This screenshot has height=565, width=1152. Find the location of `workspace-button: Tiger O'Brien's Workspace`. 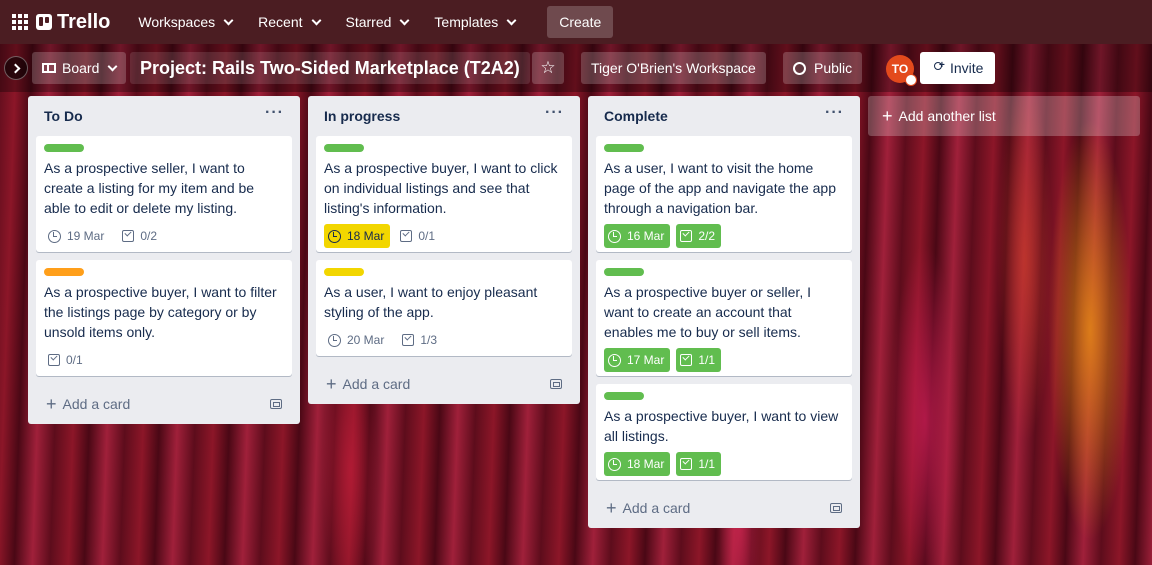

workspace-button: Tiger O'Brien's Workspace is located at coordinates (673, 68).